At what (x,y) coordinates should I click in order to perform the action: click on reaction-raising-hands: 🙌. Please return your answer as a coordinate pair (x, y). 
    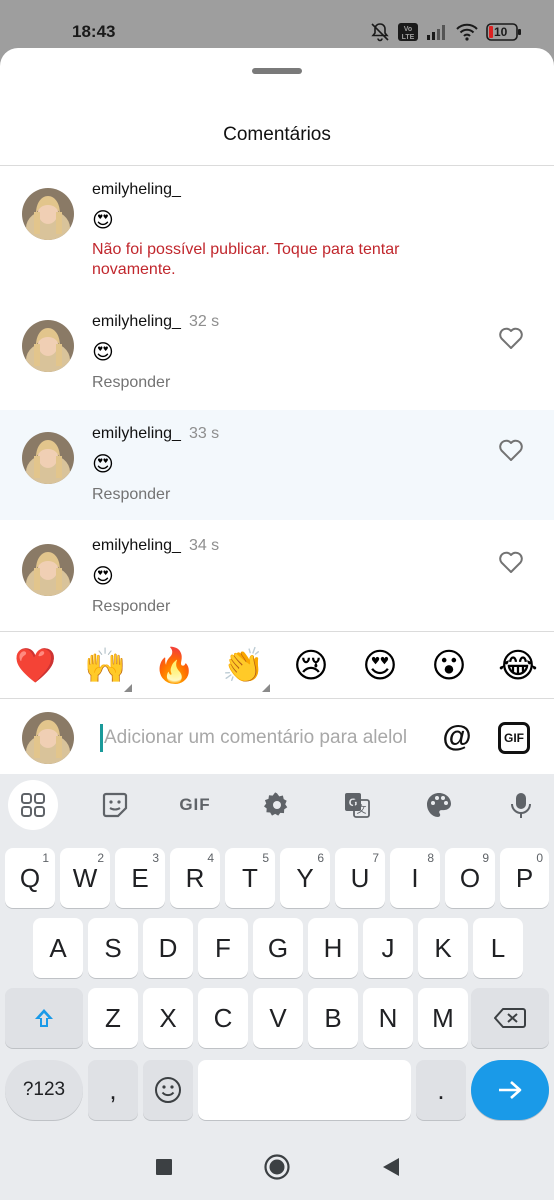
    Looking at the image, I should click on (108, 669).